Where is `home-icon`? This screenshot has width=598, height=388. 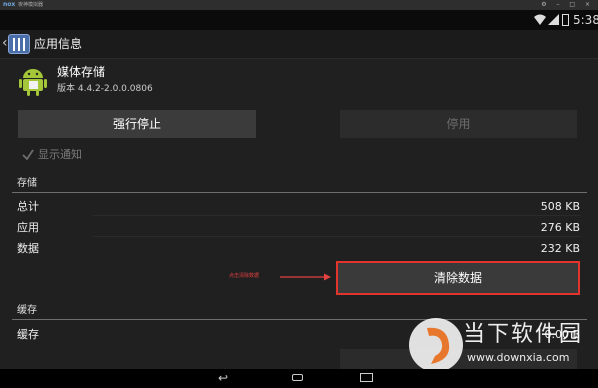
home-icon is located at coordinates (297, 377).